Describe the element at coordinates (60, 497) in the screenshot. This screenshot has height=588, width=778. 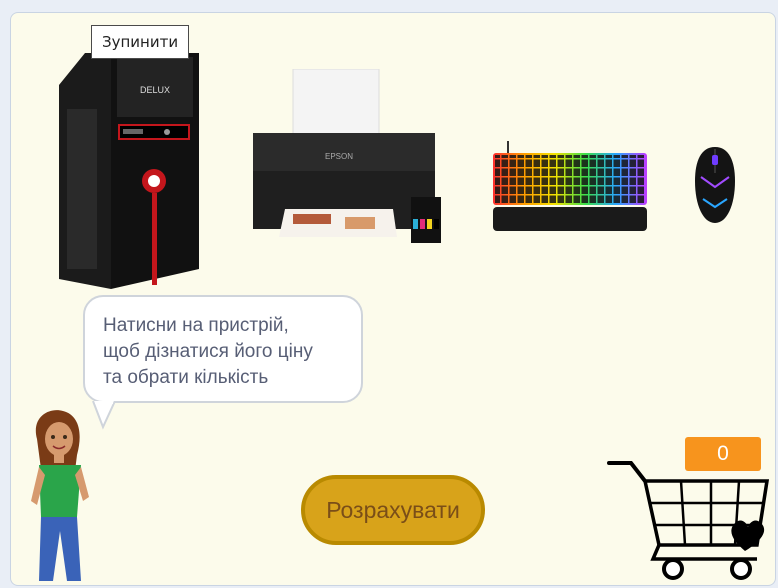
I see `girl-character-sprite` at that location.